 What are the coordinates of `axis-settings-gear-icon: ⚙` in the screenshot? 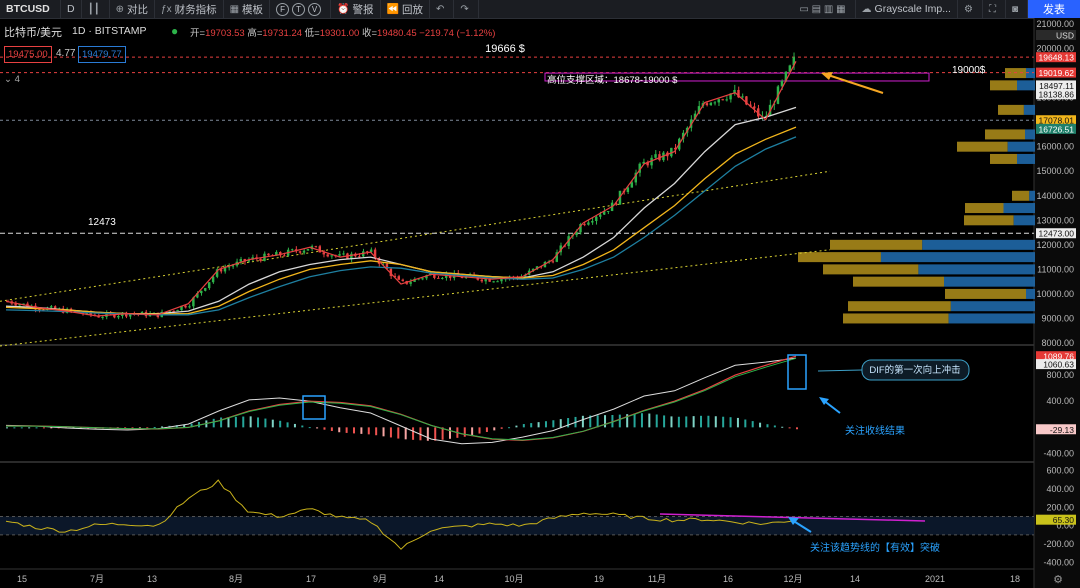 It's located at (1058, 580).